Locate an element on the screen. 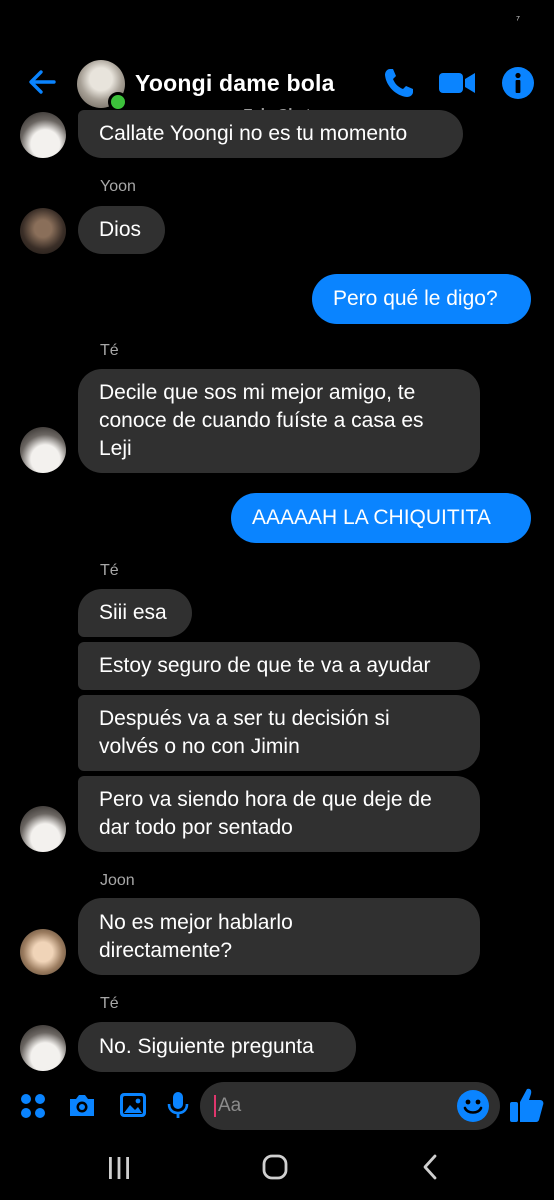 Image resolution: width=554 pixels, height=1200 pixels. home-icon is located at coordinates (275, 1167).